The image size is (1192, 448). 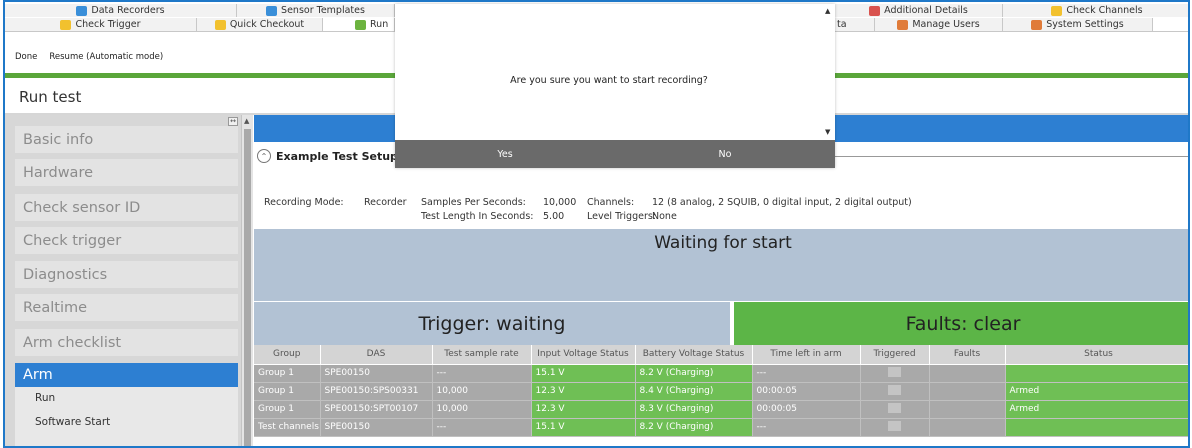 What do you see at coordinates (304, 202) in the screenshot?
I see `recording-mode-label: Recording Mode:` at bounding box center [304, 202].